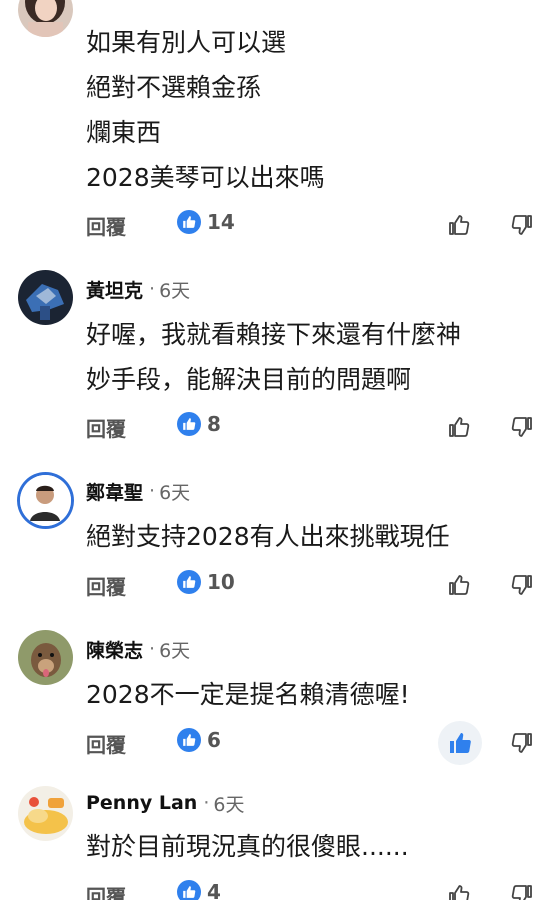  I want to click on comment-text-line: 妙手段，能解決目前的問題啊, so click(249, 379).